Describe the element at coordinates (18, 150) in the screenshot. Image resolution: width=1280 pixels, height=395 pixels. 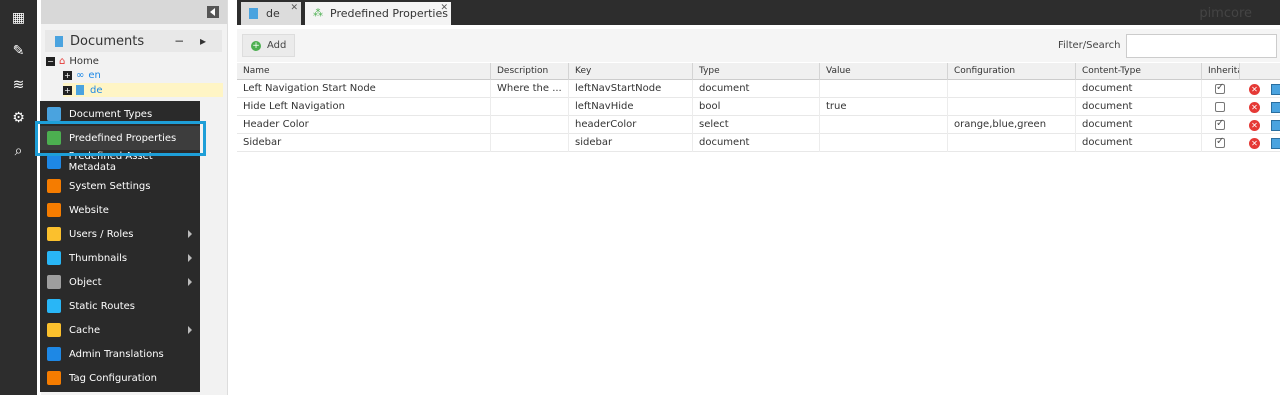
I see `search-icon: ⌕` at that location.